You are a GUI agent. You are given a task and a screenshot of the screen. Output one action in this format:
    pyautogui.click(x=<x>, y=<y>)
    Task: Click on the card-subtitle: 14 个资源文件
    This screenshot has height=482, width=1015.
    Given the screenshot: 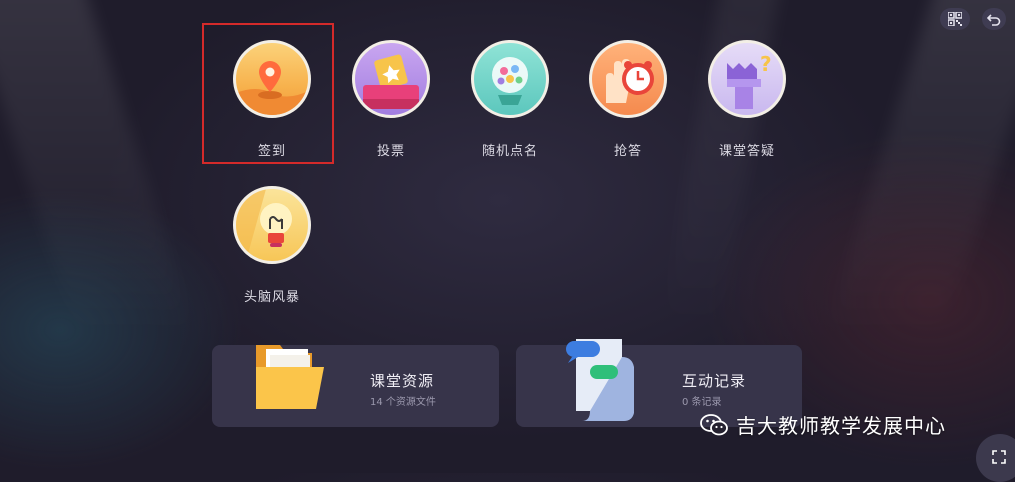 What is the action you would take?
    pyautogui.click(x=403, y=402)
    